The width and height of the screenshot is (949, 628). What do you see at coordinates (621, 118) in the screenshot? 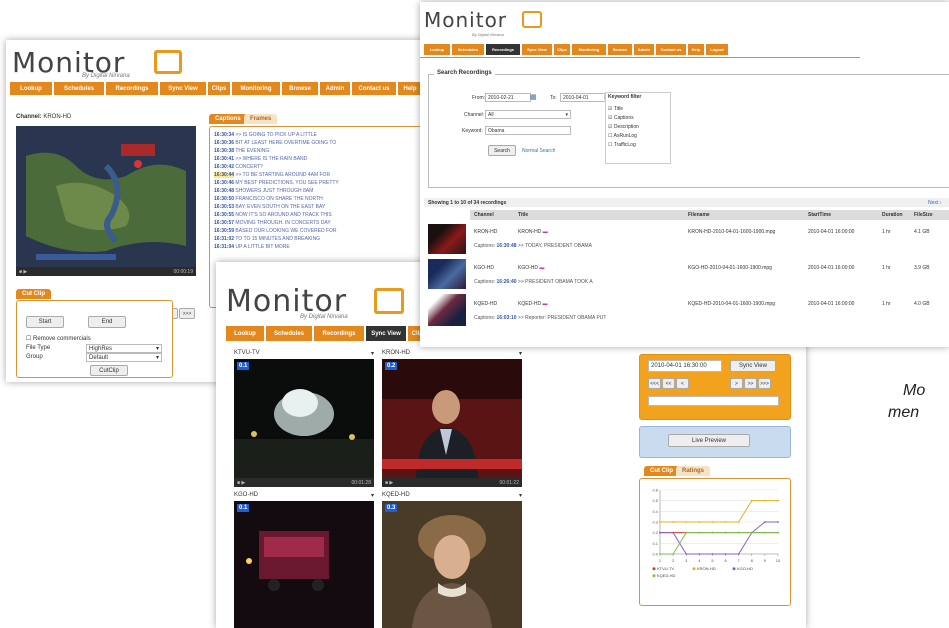
I see `filter-captions-checkbox: ☑ Captions` at bounding box center [621, 118].